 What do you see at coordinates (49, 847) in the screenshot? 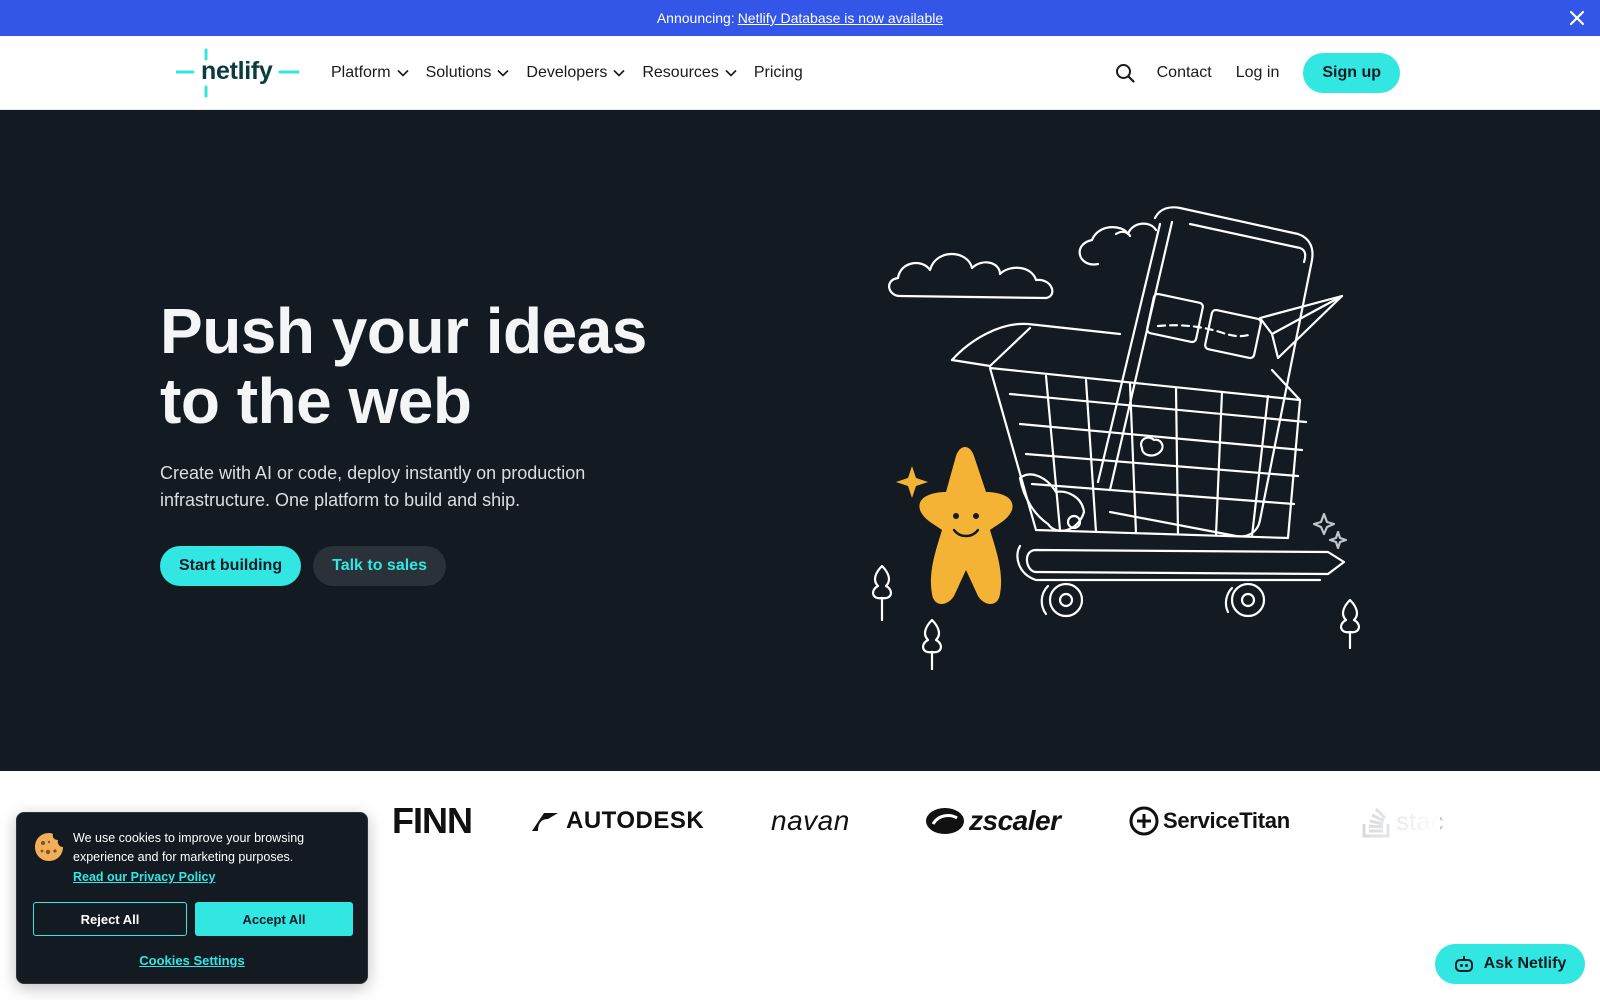
I see `cookie-icon` at bounding box center [49, 847].